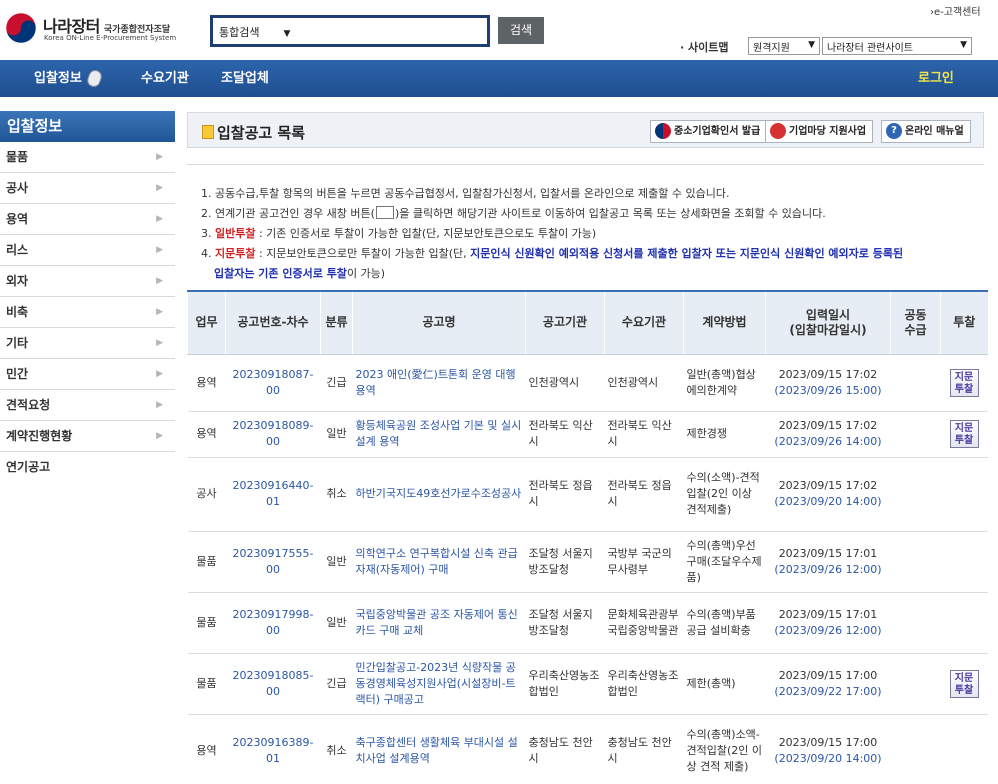 The height and width of the screenshot is (784, 998). What do you see at coordinates (963, 45) in the screenshot?
I see `chevron-down-icon: ▼` at bounding box center [963, 45].